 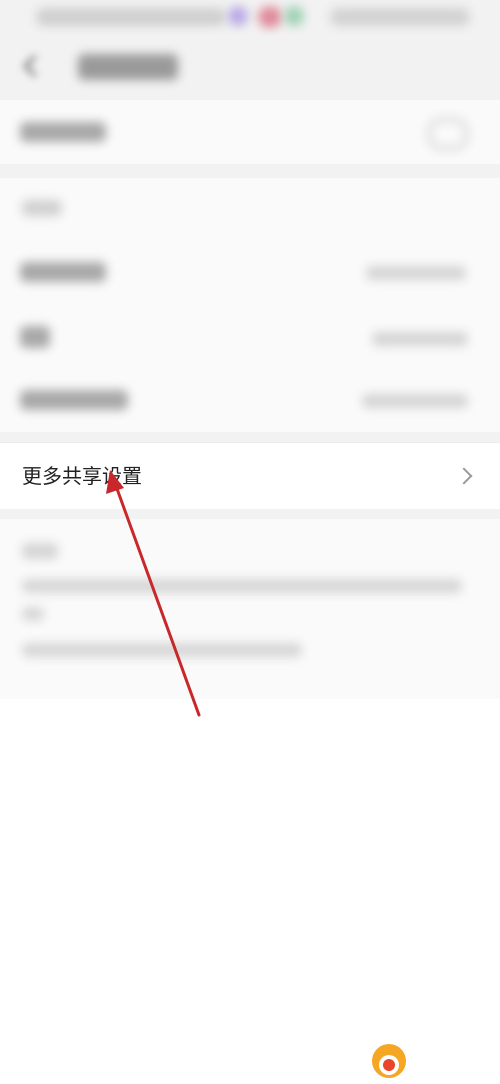 What do you see at coordinates (250, 132) in the screenshot?
I see `toggle-row-blurred` at bounding box center [250, 132].